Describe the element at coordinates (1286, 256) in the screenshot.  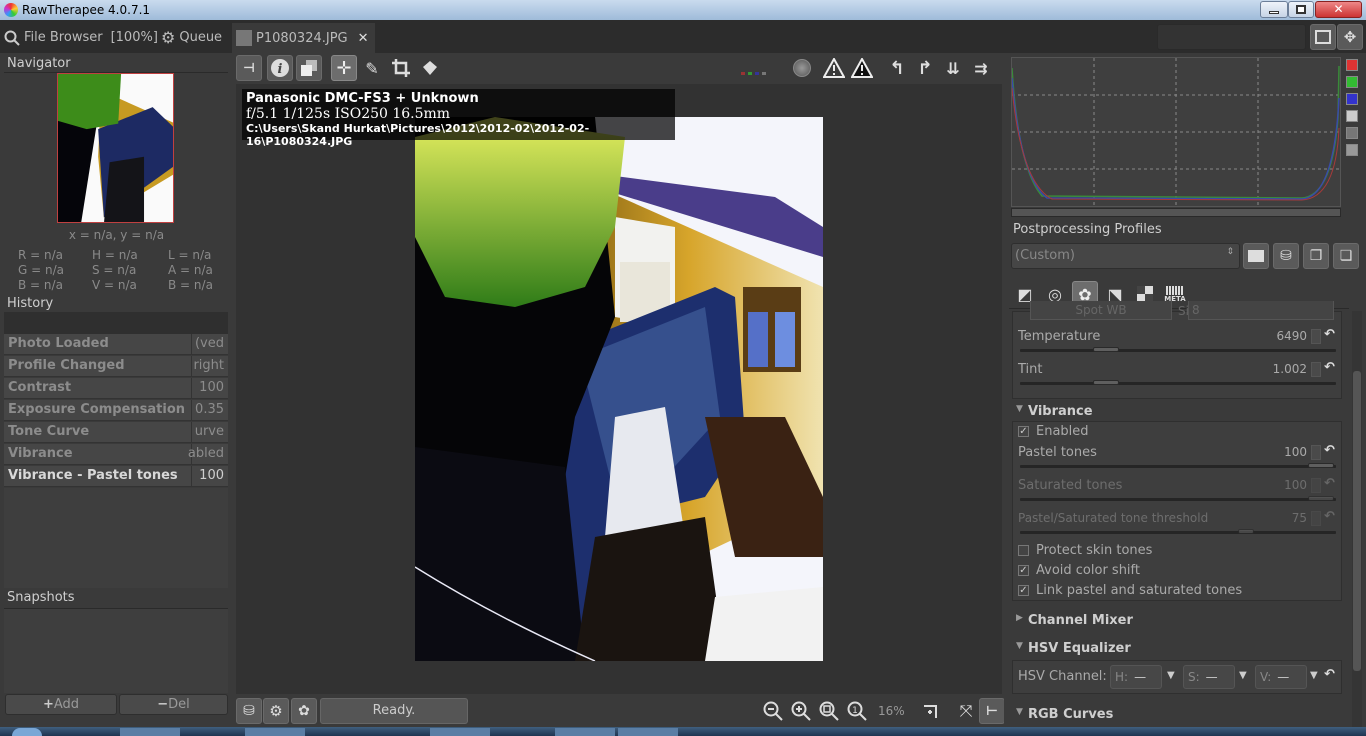
I see `save-profile-button: ⛁` at that location.